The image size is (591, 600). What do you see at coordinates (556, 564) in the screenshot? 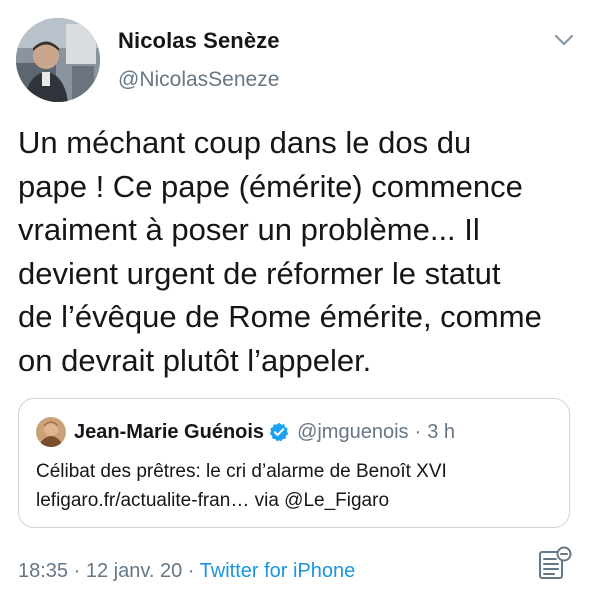
I see `analytics-icon` at bounding box center [556, 564].